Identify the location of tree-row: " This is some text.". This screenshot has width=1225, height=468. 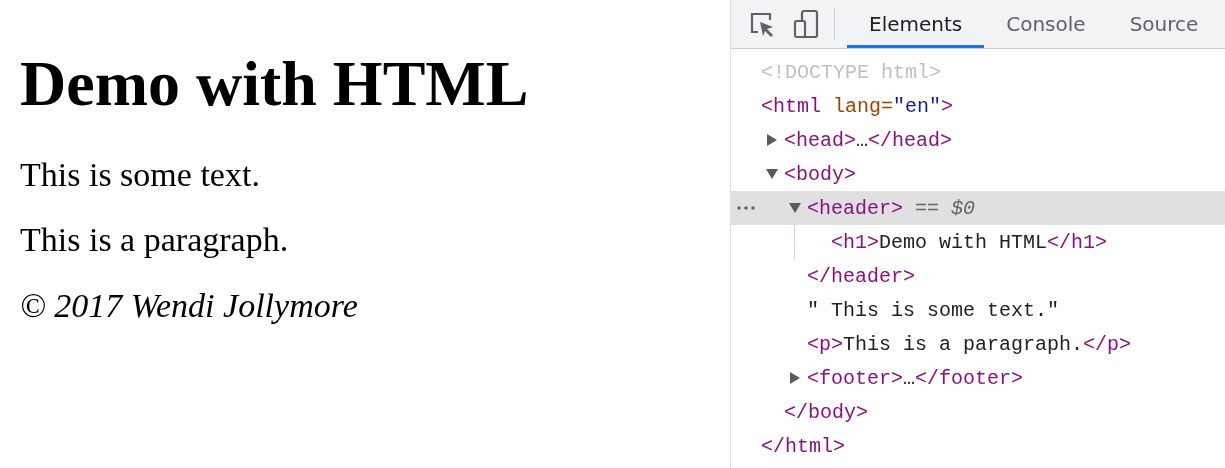
(978, 310).